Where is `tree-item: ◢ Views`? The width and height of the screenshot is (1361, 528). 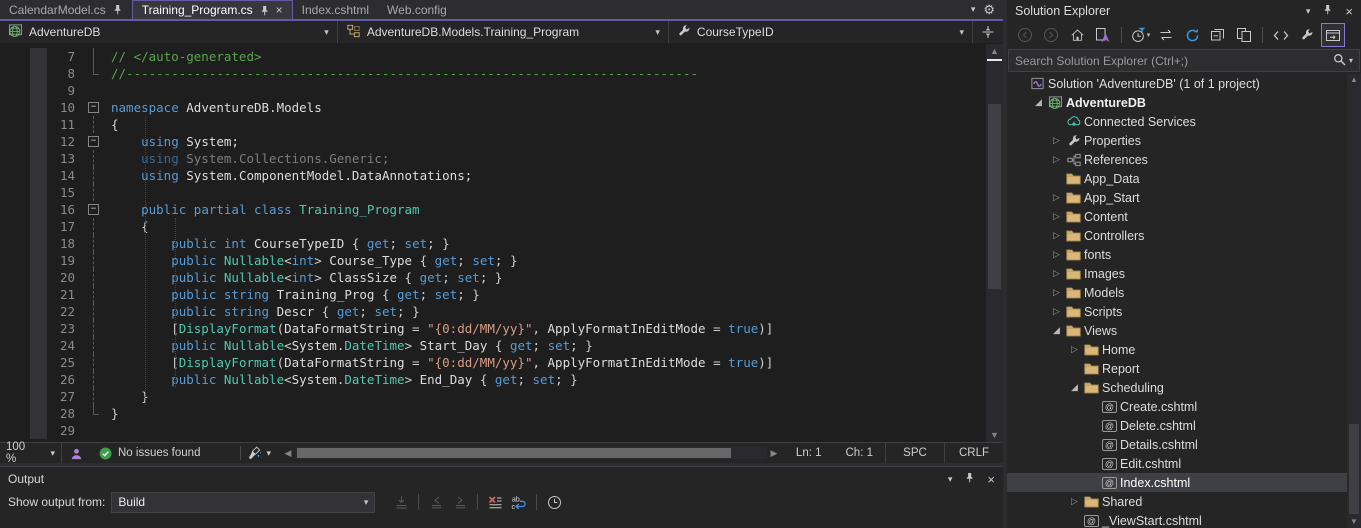
tree-item: ◢ Views is located at coordinates (1184, 330).